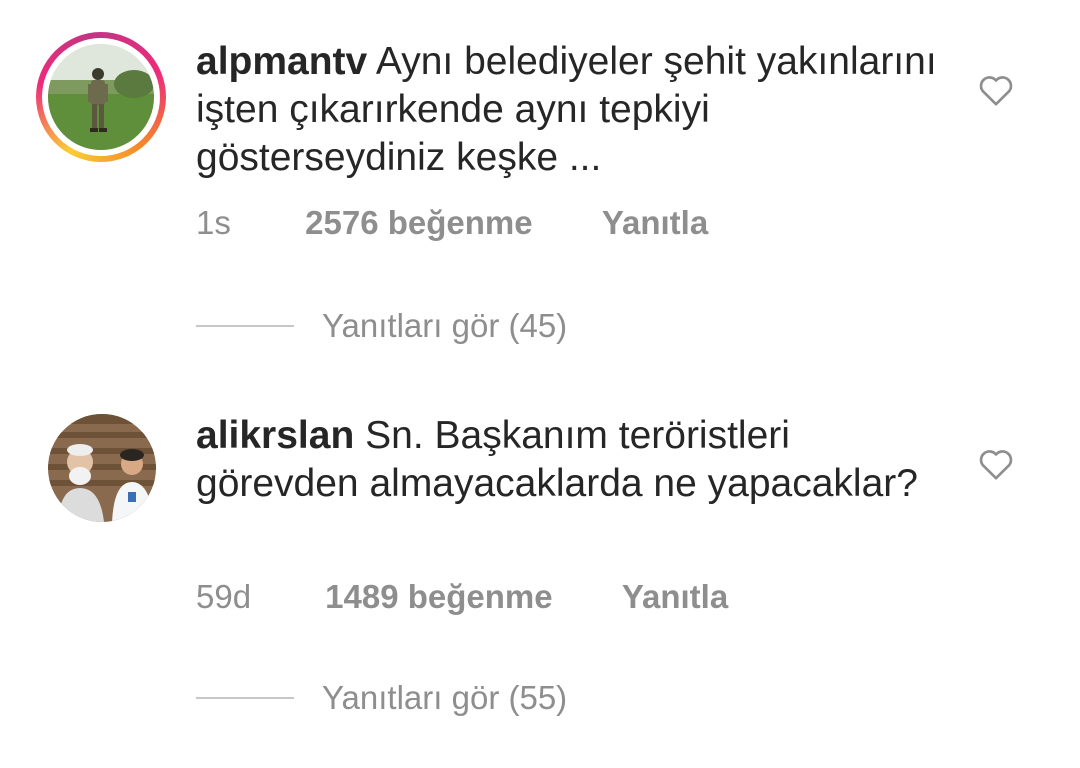 Image resolution: width=1080 pixels, height=768 pixels. I want to click on comment-timestamp: 1s, so click(213, 222).